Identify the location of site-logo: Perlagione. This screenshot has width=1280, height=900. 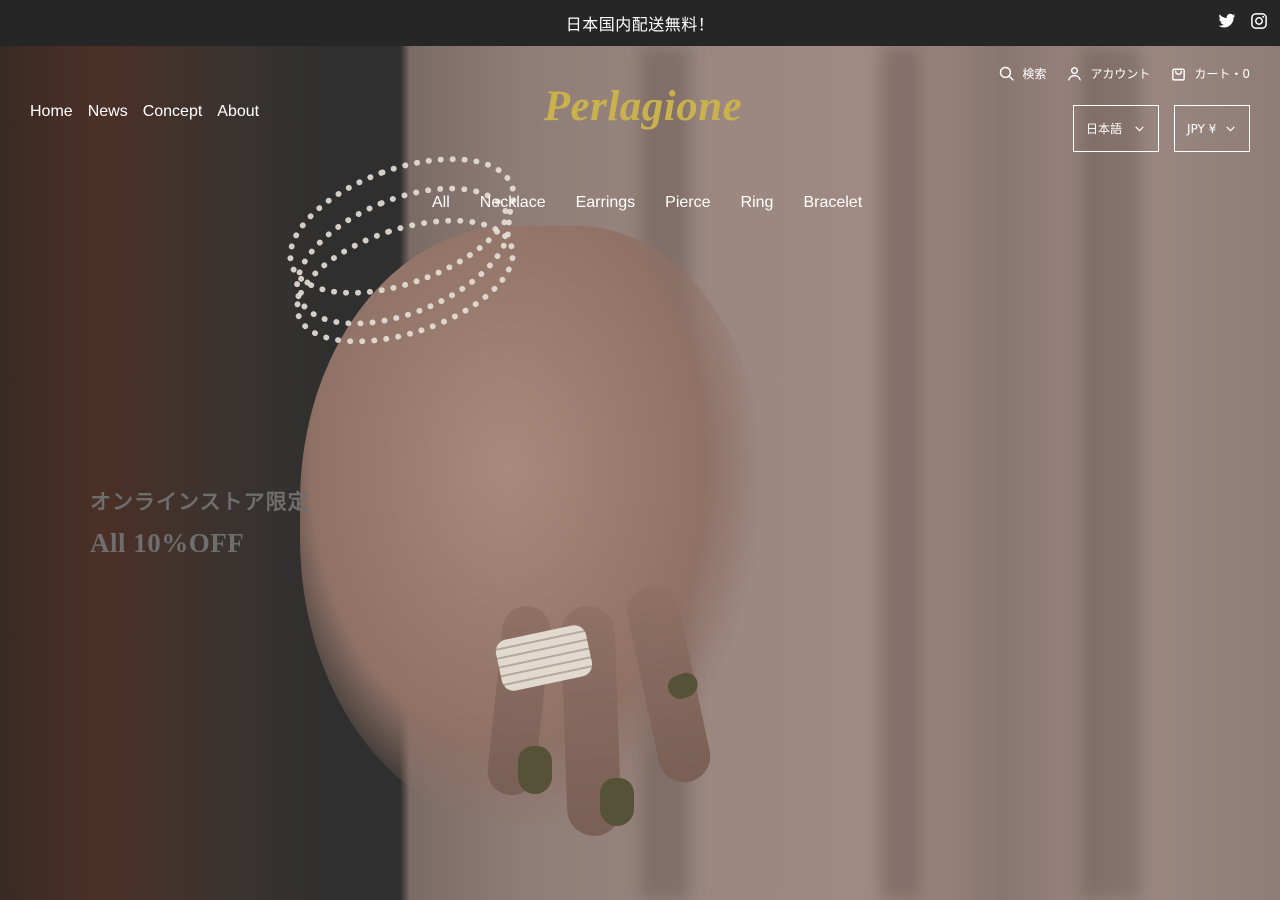
(643, 106).